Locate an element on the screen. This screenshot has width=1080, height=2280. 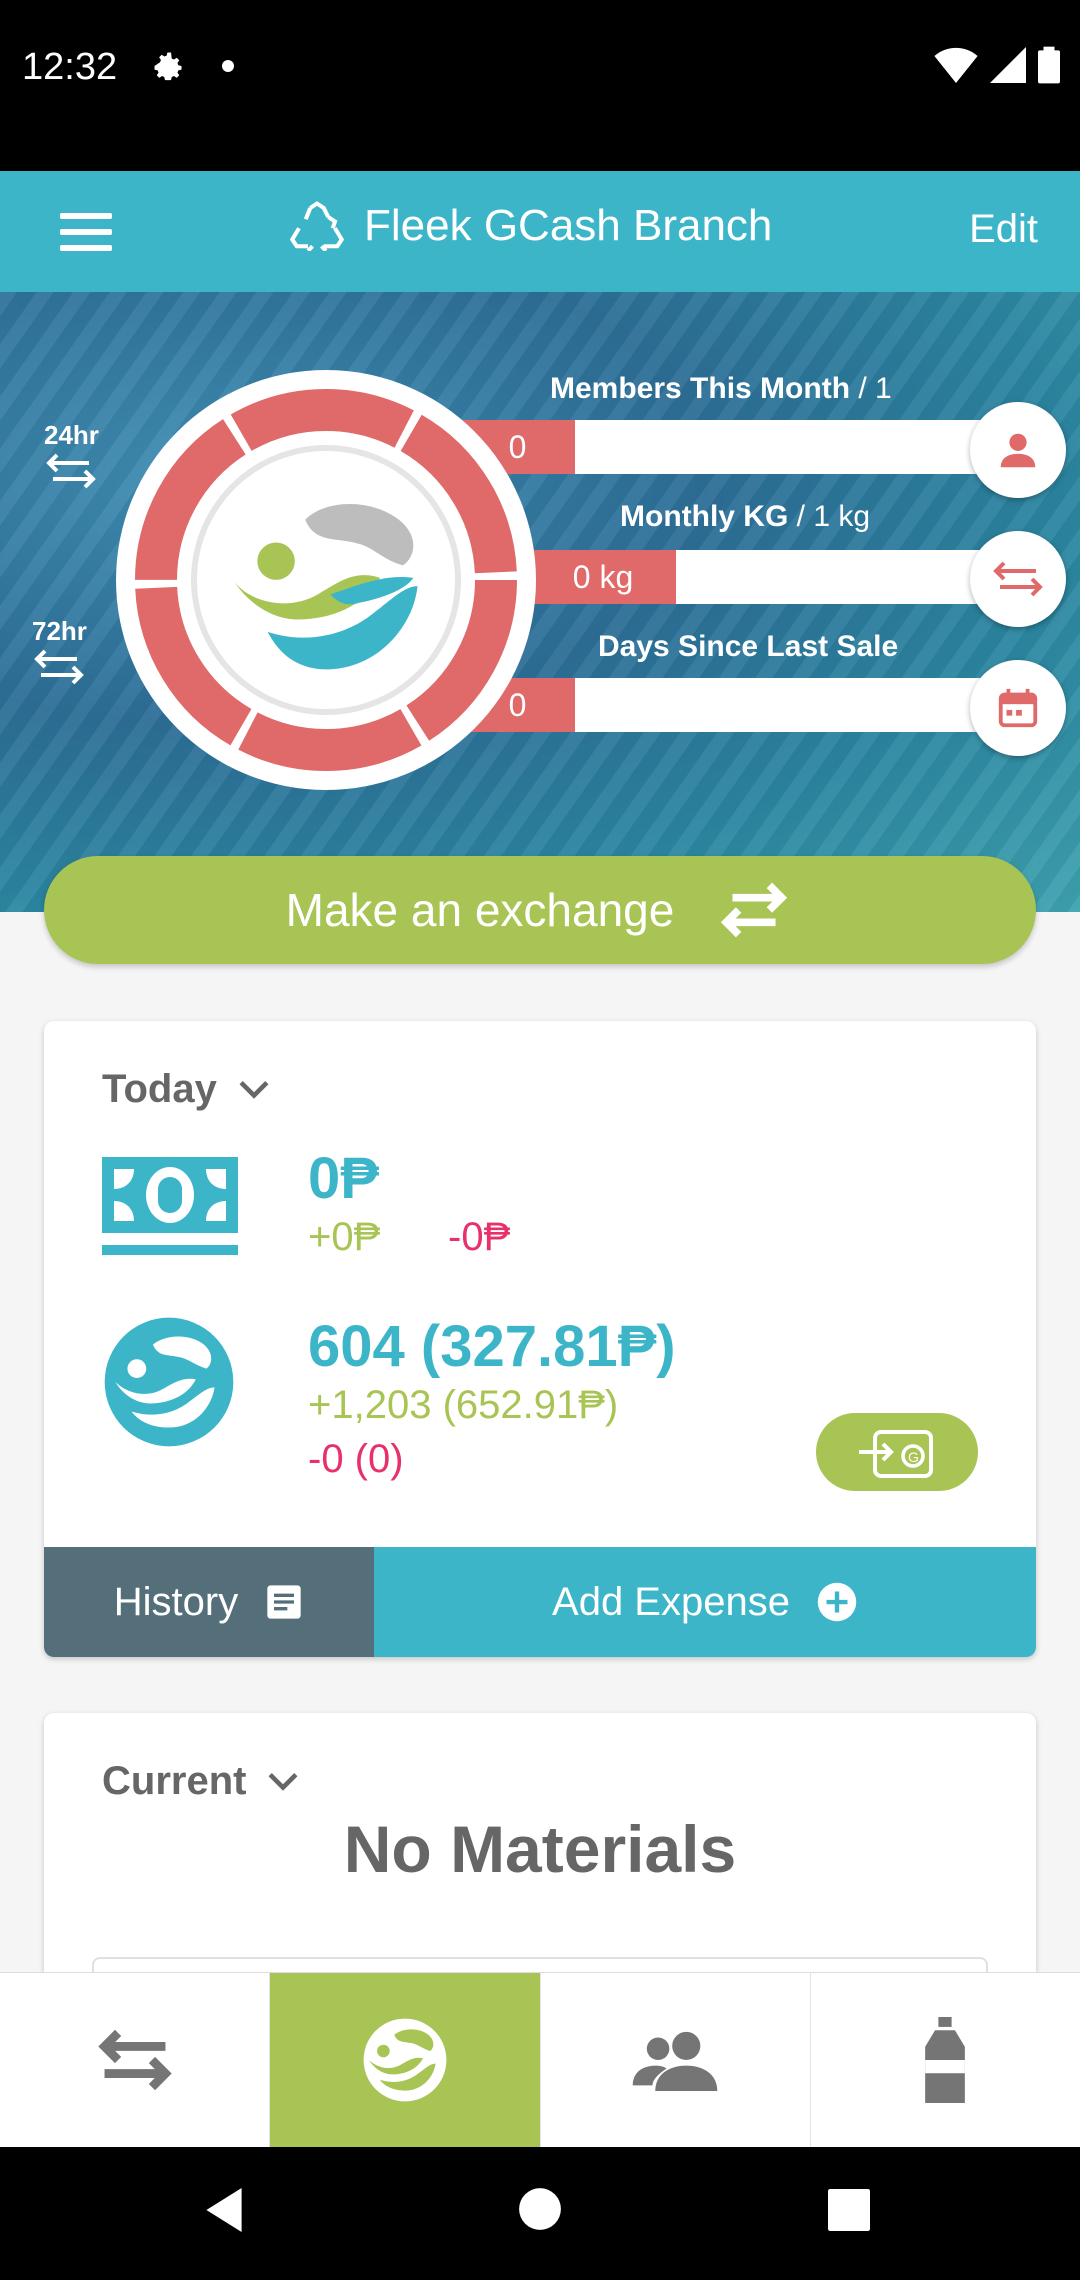
members-label: Members This Month / 1 is located at coordinates (721, 389).